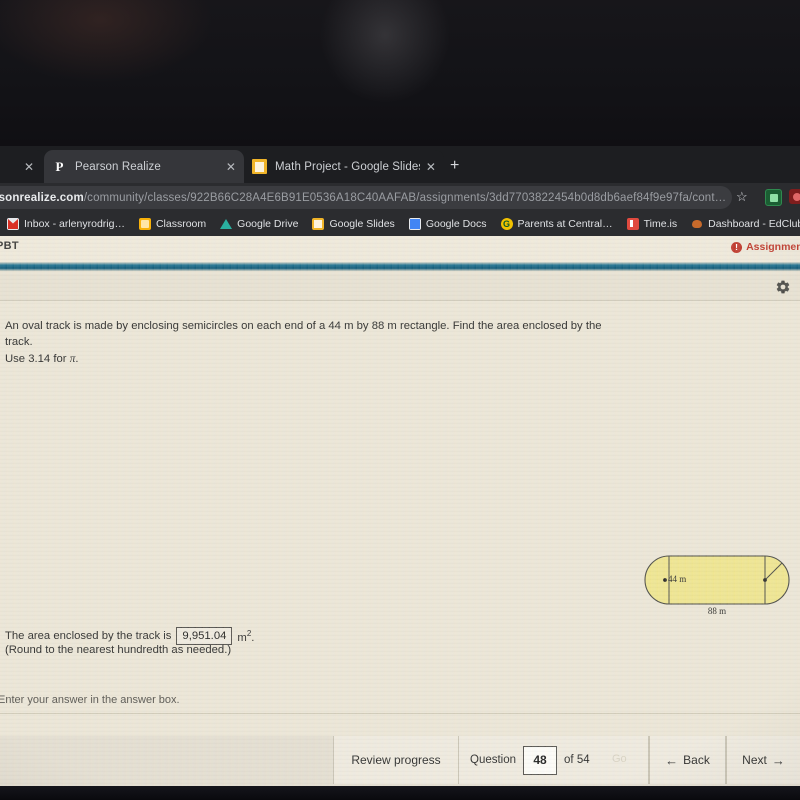 The image size is (800, 800). Describe the element at coordinates (144, 224) in the screenshot. I see `google-classroom-icon` at that location.